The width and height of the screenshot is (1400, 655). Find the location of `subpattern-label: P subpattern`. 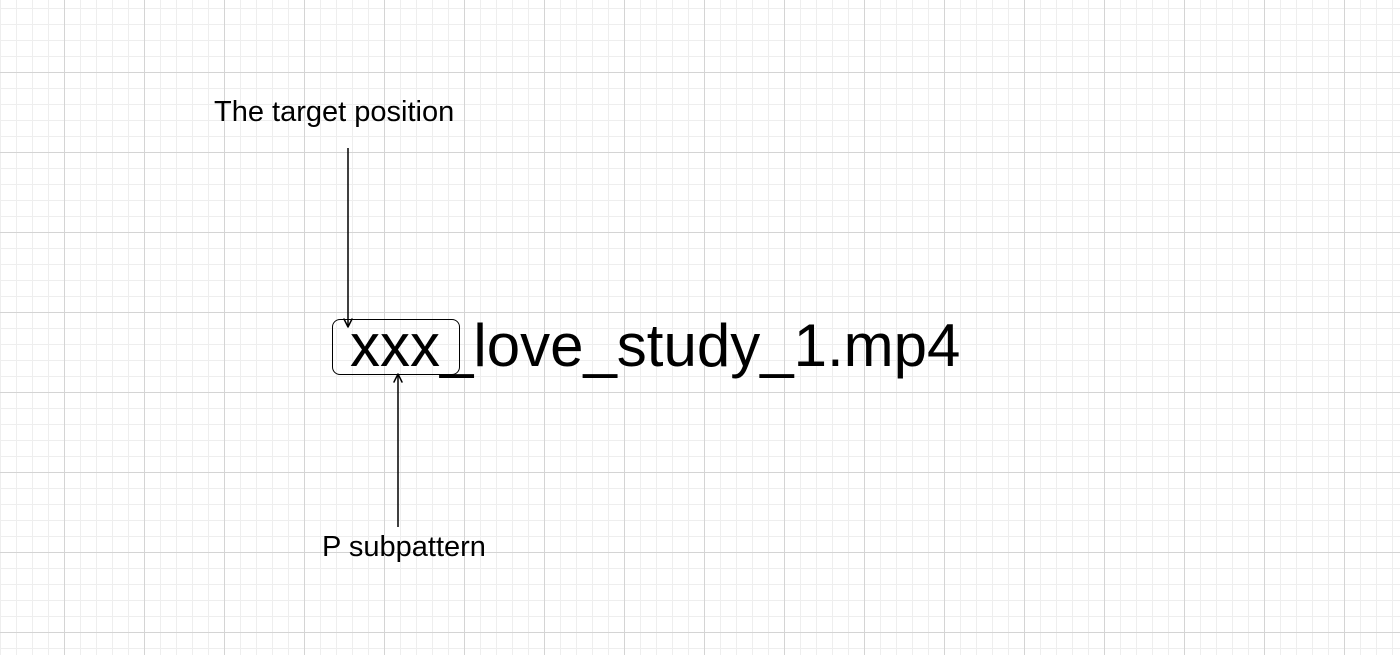

subpattern-label: P subpattern is located at coordinates (404, 547).